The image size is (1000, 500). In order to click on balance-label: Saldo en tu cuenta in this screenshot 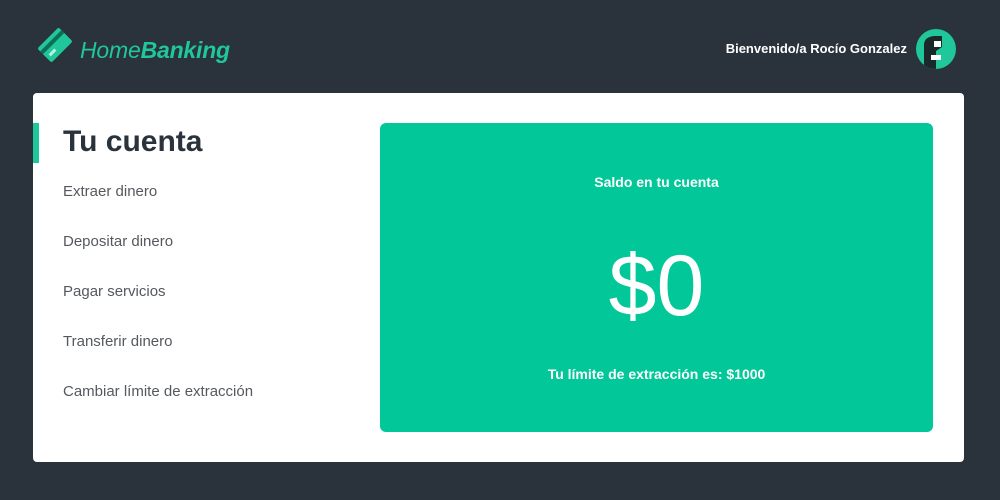, I will do `click(656, 182)`.